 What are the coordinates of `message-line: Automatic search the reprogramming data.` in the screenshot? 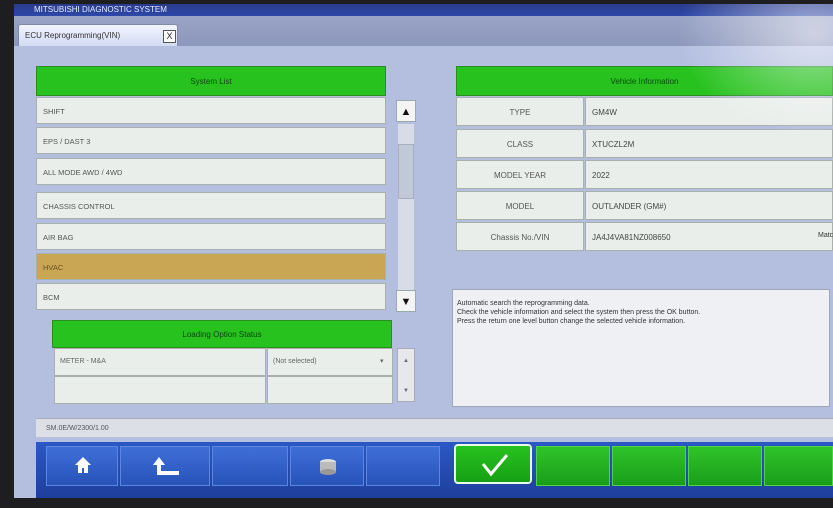 It's located at (523, 303).